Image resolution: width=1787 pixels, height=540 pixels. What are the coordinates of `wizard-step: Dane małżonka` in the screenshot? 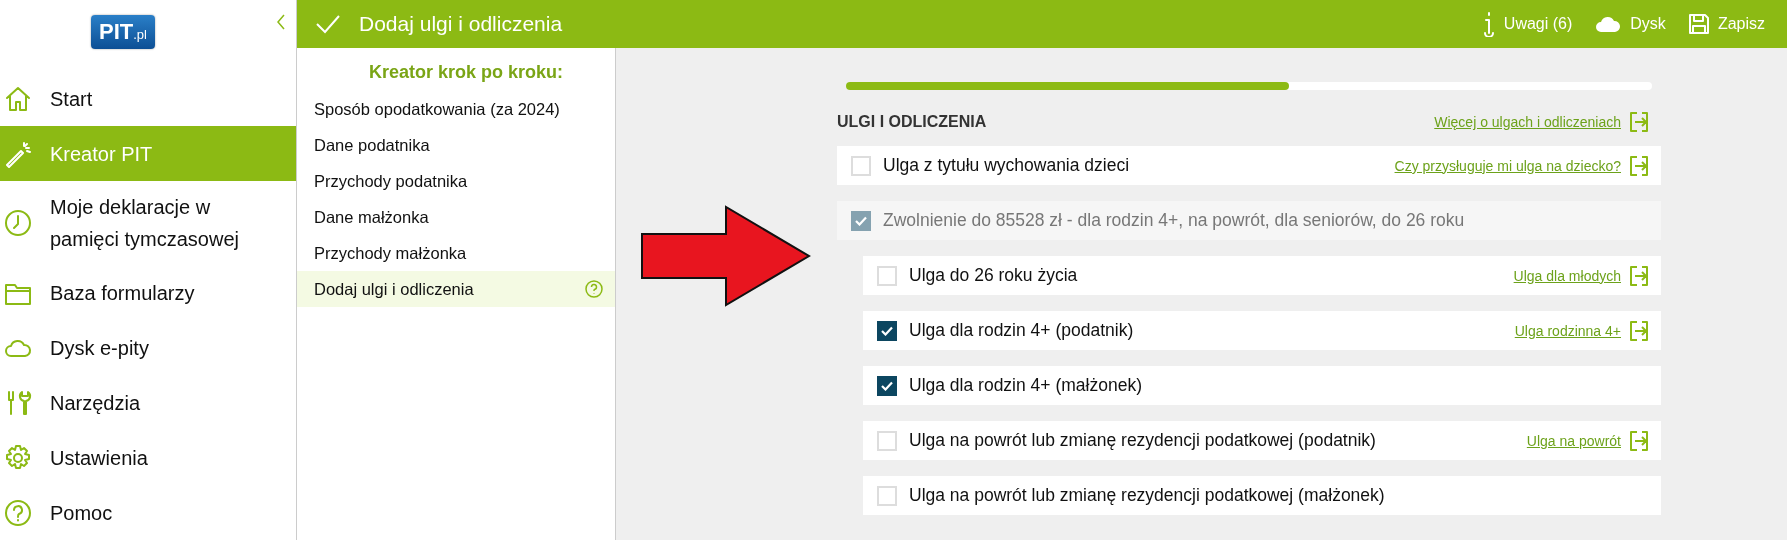 It's located at (456, 217).